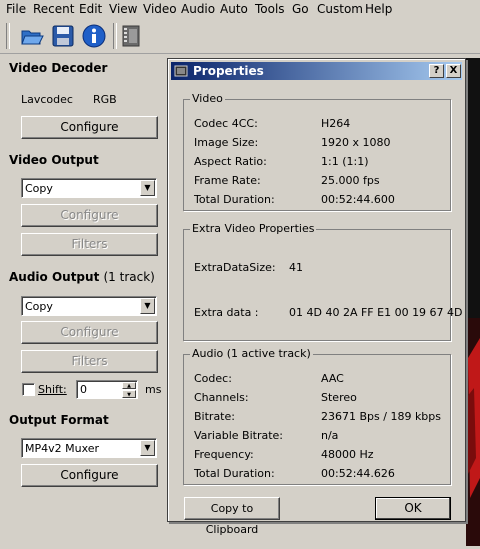 The height and width of the screenshot is (549, 480). Describe the element at coordinates (226, 123) in the screenshot. I see `video-label: Codec 4CC:` at that location.